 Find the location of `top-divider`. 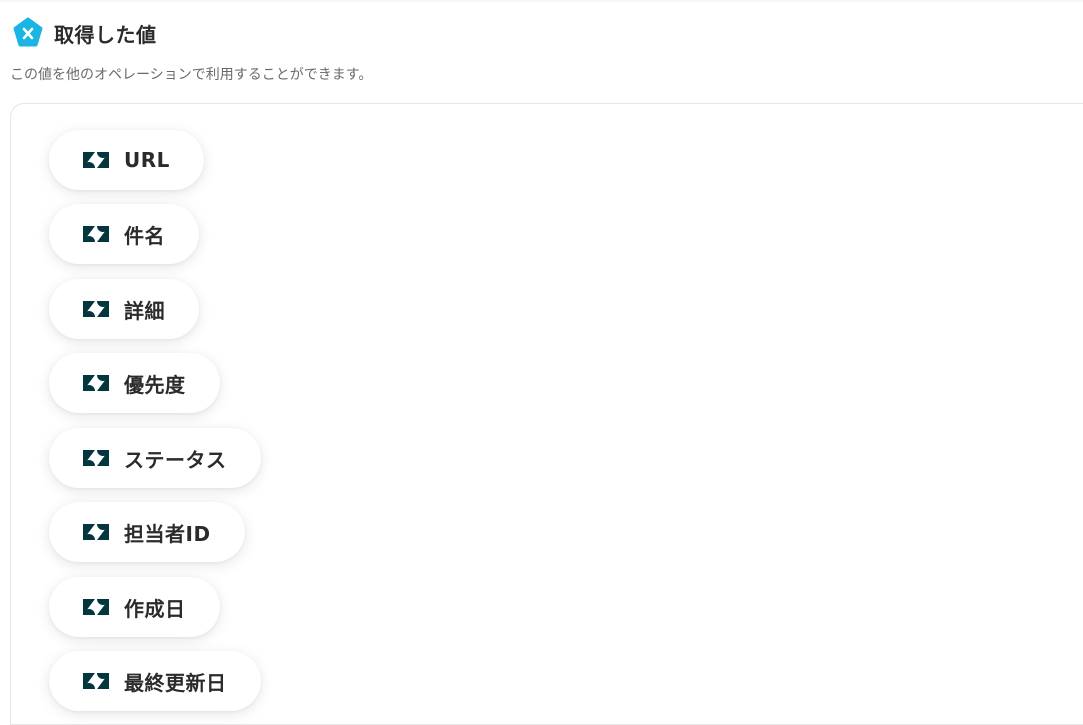

top-divider is located at coordinates (541, 1).